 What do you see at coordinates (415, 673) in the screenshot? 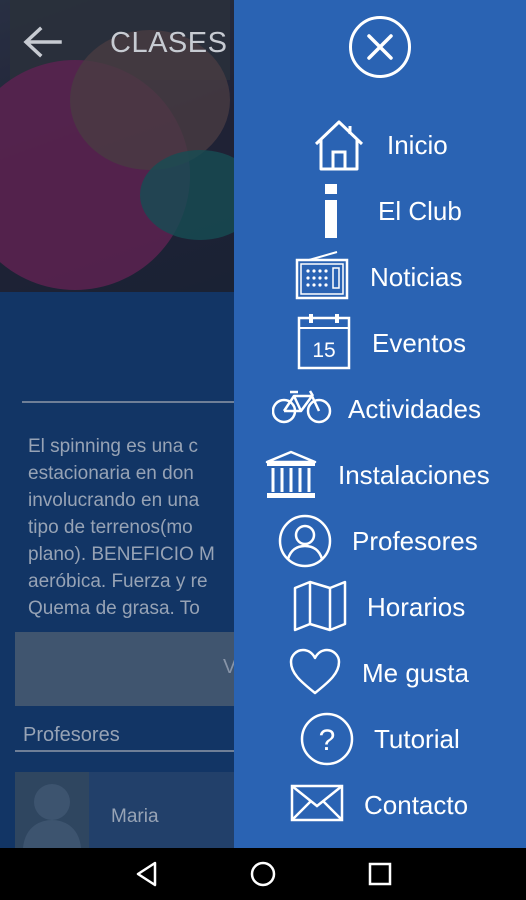
I see `menu-item-label: Me gusta` at bounding box center [415, 673].